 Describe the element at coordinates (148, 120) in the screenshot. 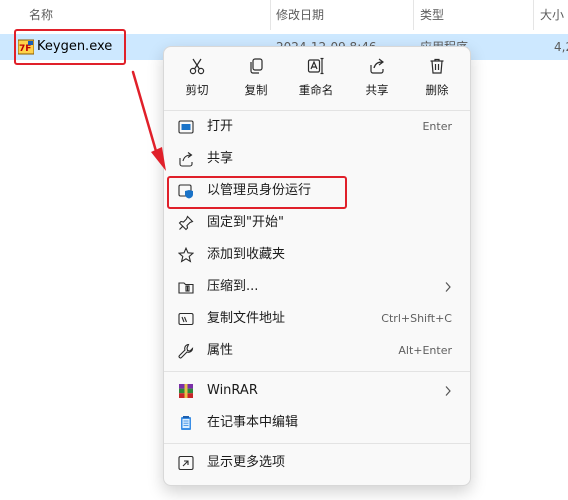

I see `annotation-arrow` at that location.